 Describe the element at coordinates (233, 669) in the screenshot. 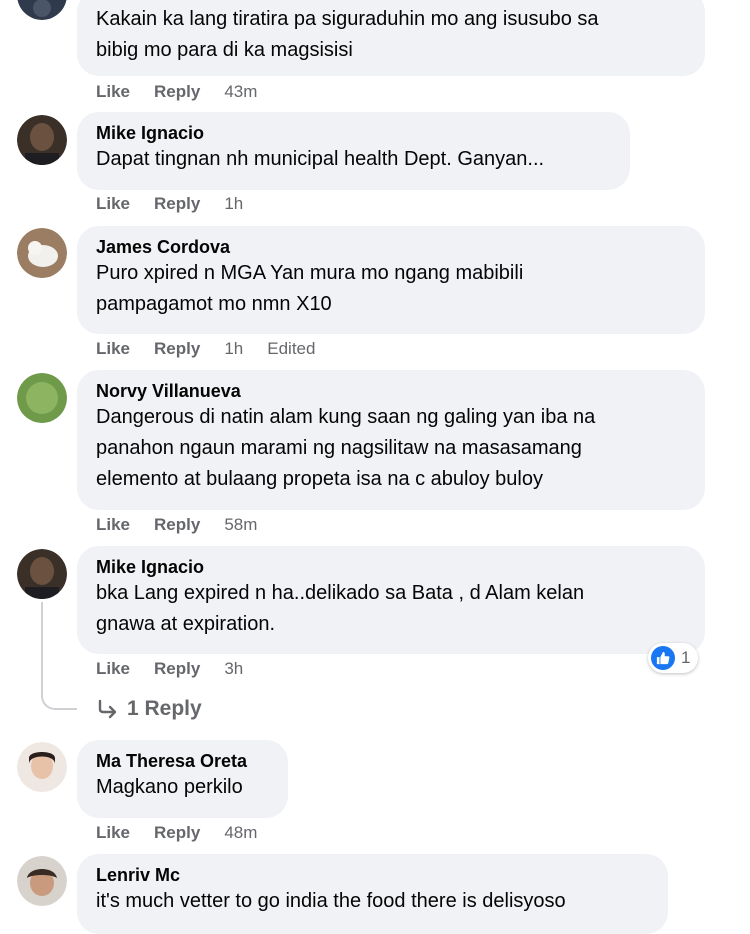

I see `comment-time: 3h` at that location.